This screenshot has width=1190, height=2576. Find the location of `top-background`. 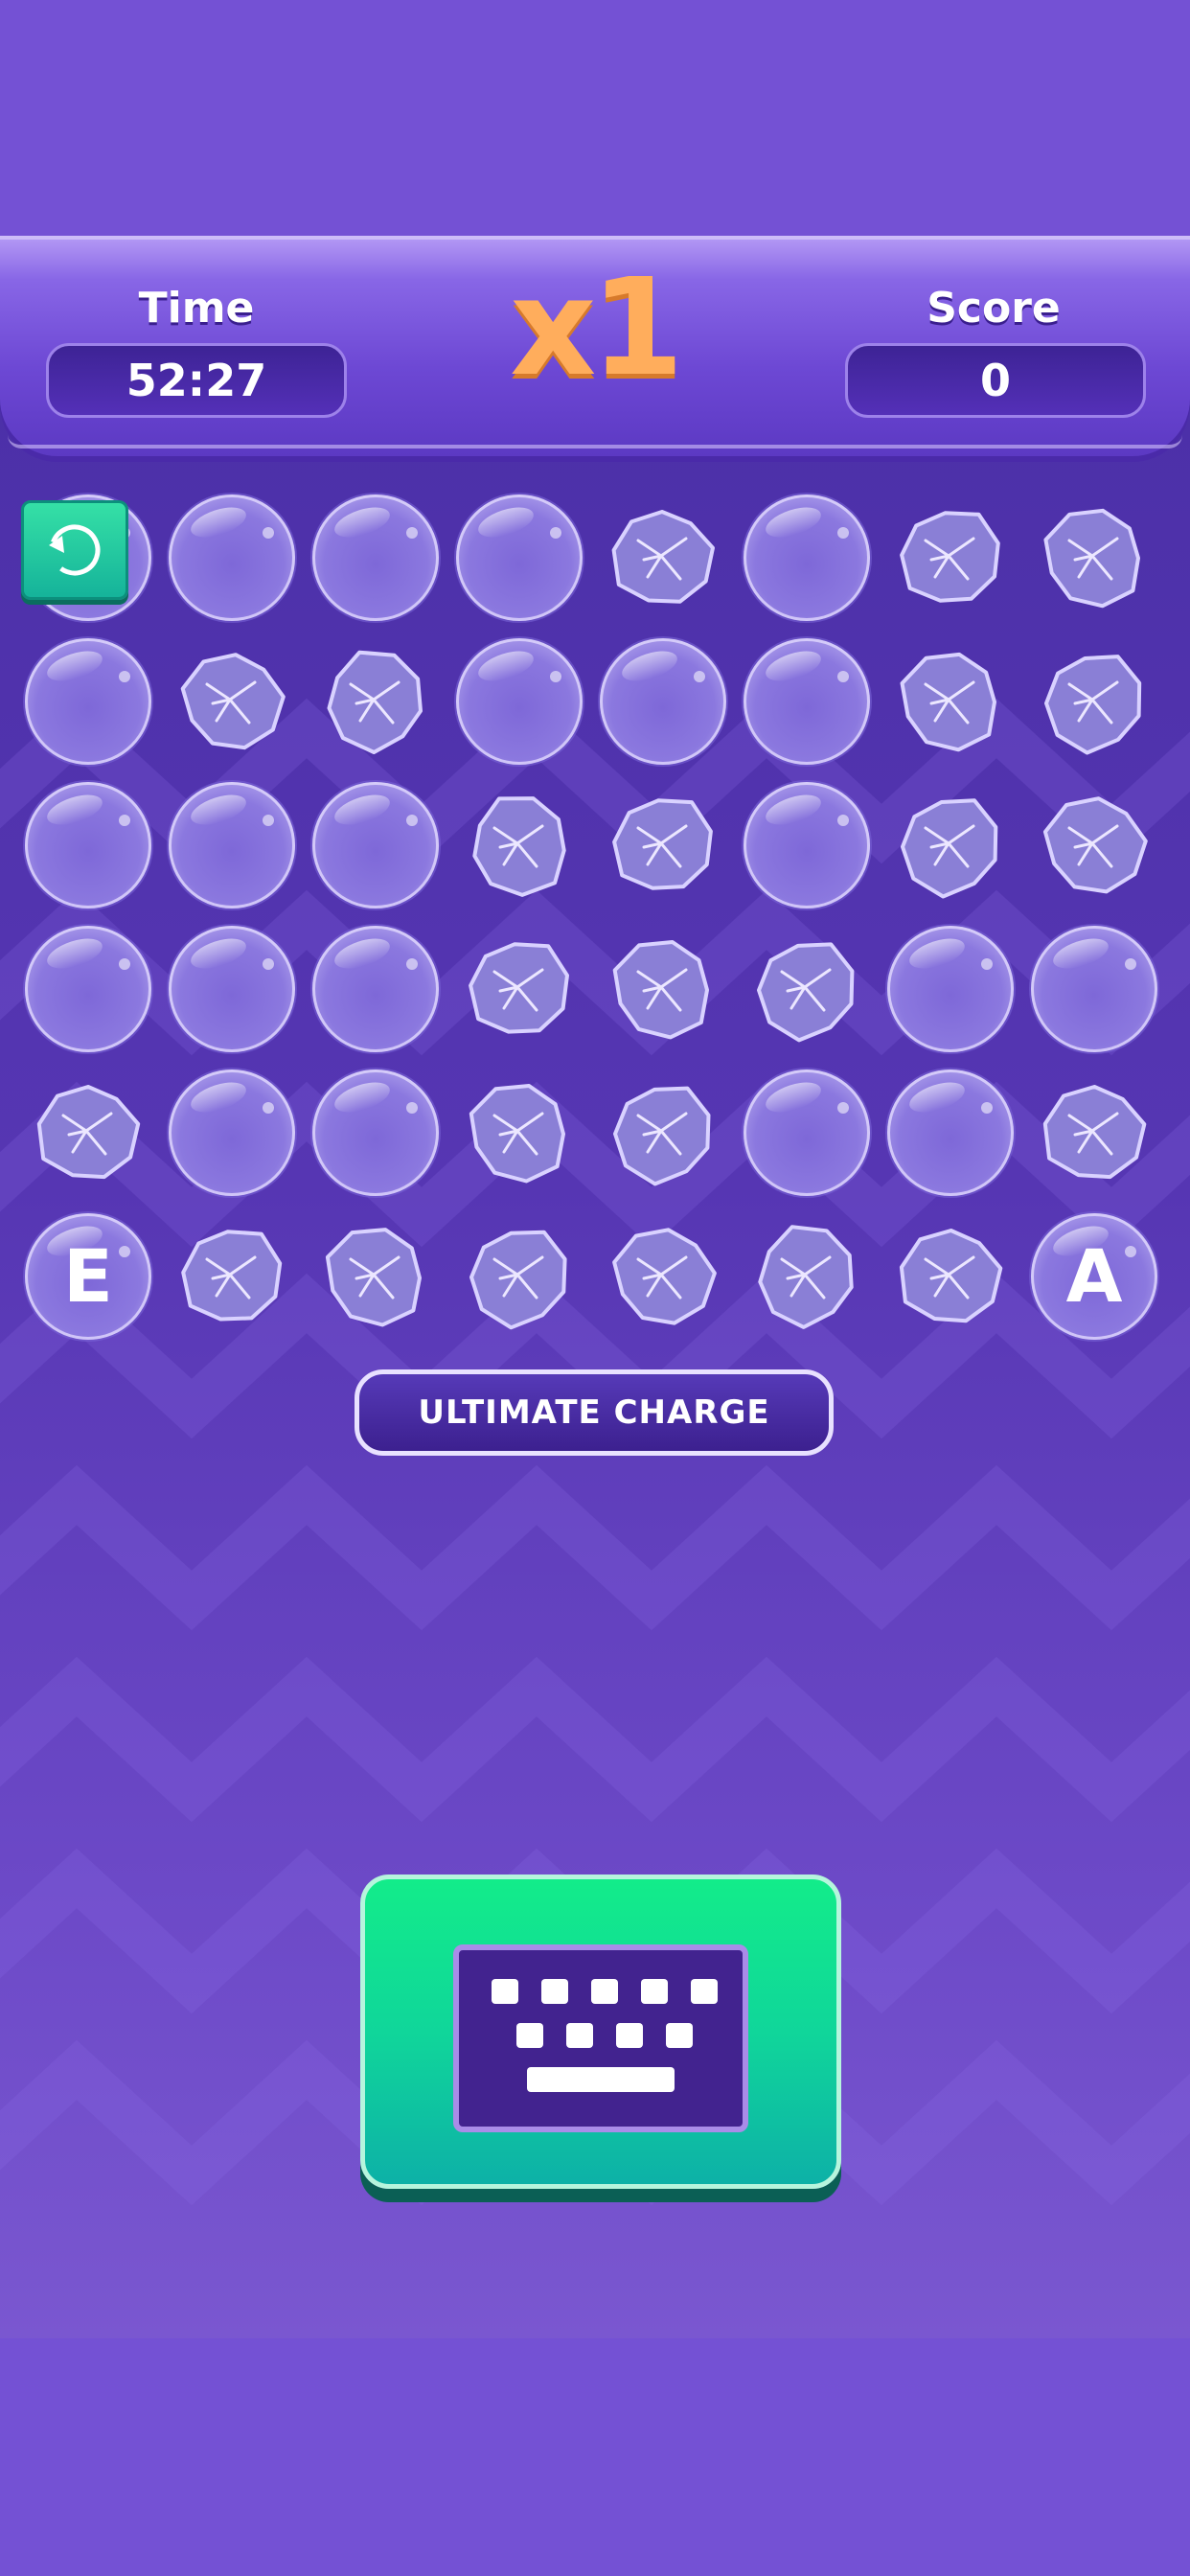

top-background is located at coordinates (595, 120).